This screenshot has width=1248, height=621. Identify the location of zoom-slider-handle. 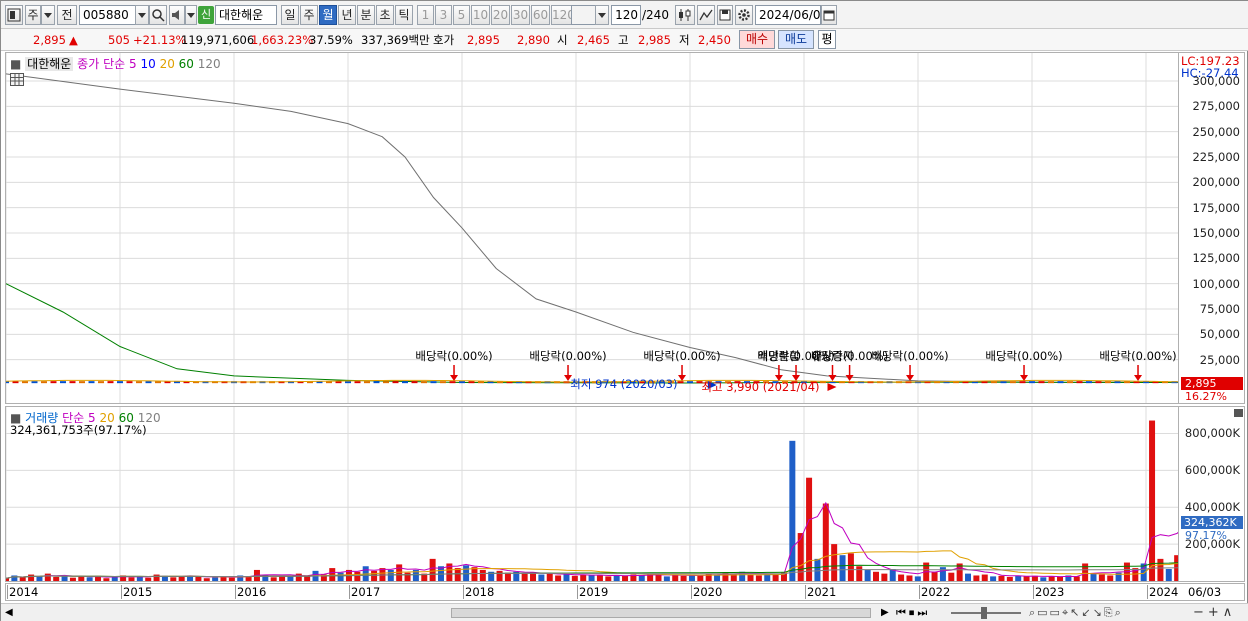
(984, 613).